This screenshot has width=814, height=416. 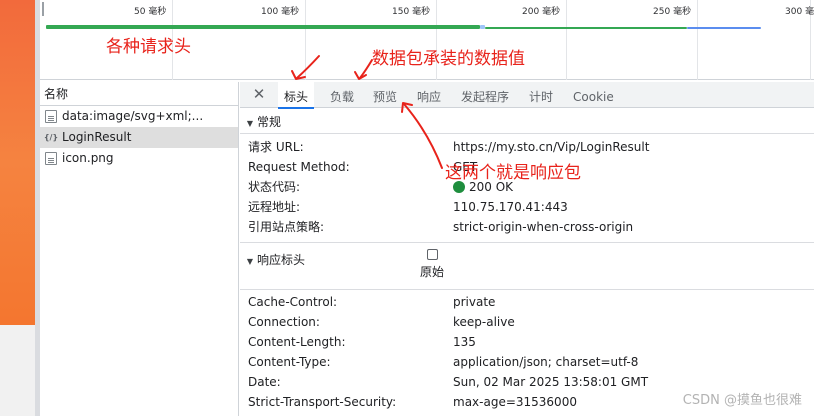 What do you see at coordinates (88, 158) in the screenshot?
I see `request-name: icon.png` at bounding box center [88, 158].